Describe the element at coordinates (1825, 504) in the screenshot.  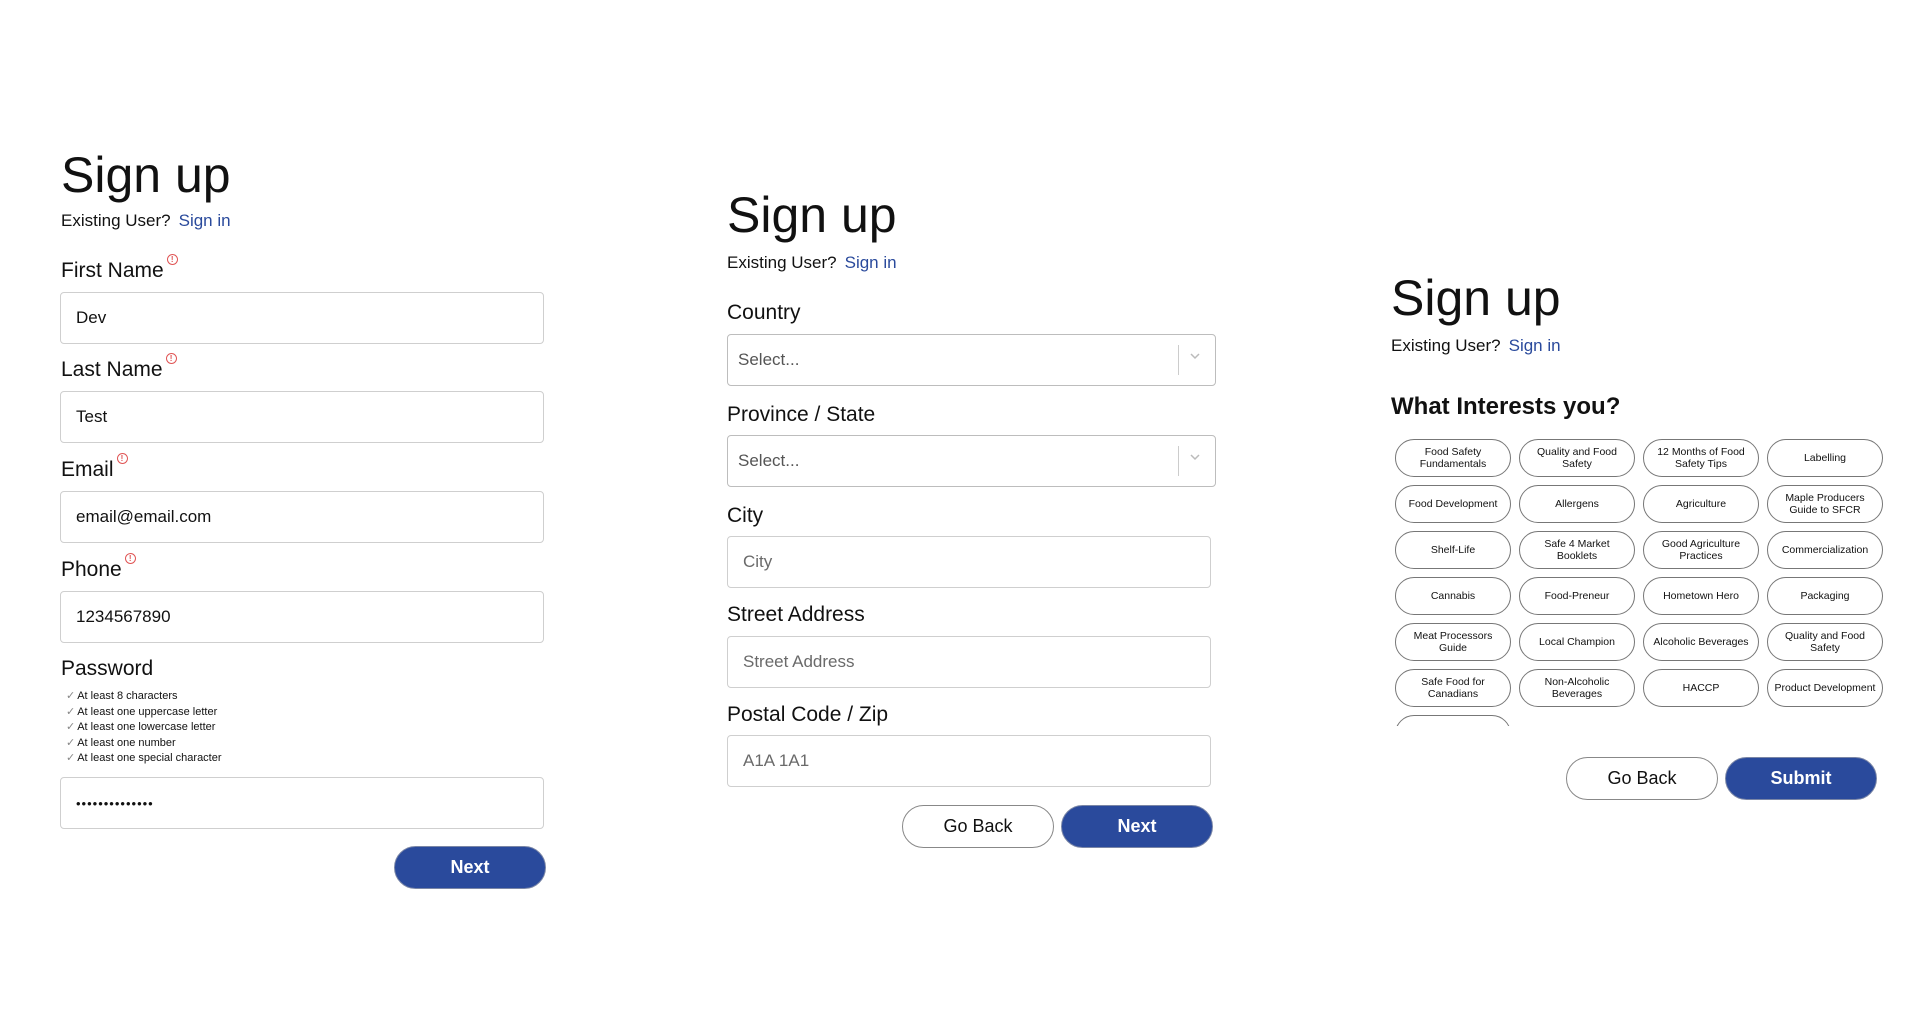
I see `interest-chip: Maple Producers Guide to SFCR` at that location.